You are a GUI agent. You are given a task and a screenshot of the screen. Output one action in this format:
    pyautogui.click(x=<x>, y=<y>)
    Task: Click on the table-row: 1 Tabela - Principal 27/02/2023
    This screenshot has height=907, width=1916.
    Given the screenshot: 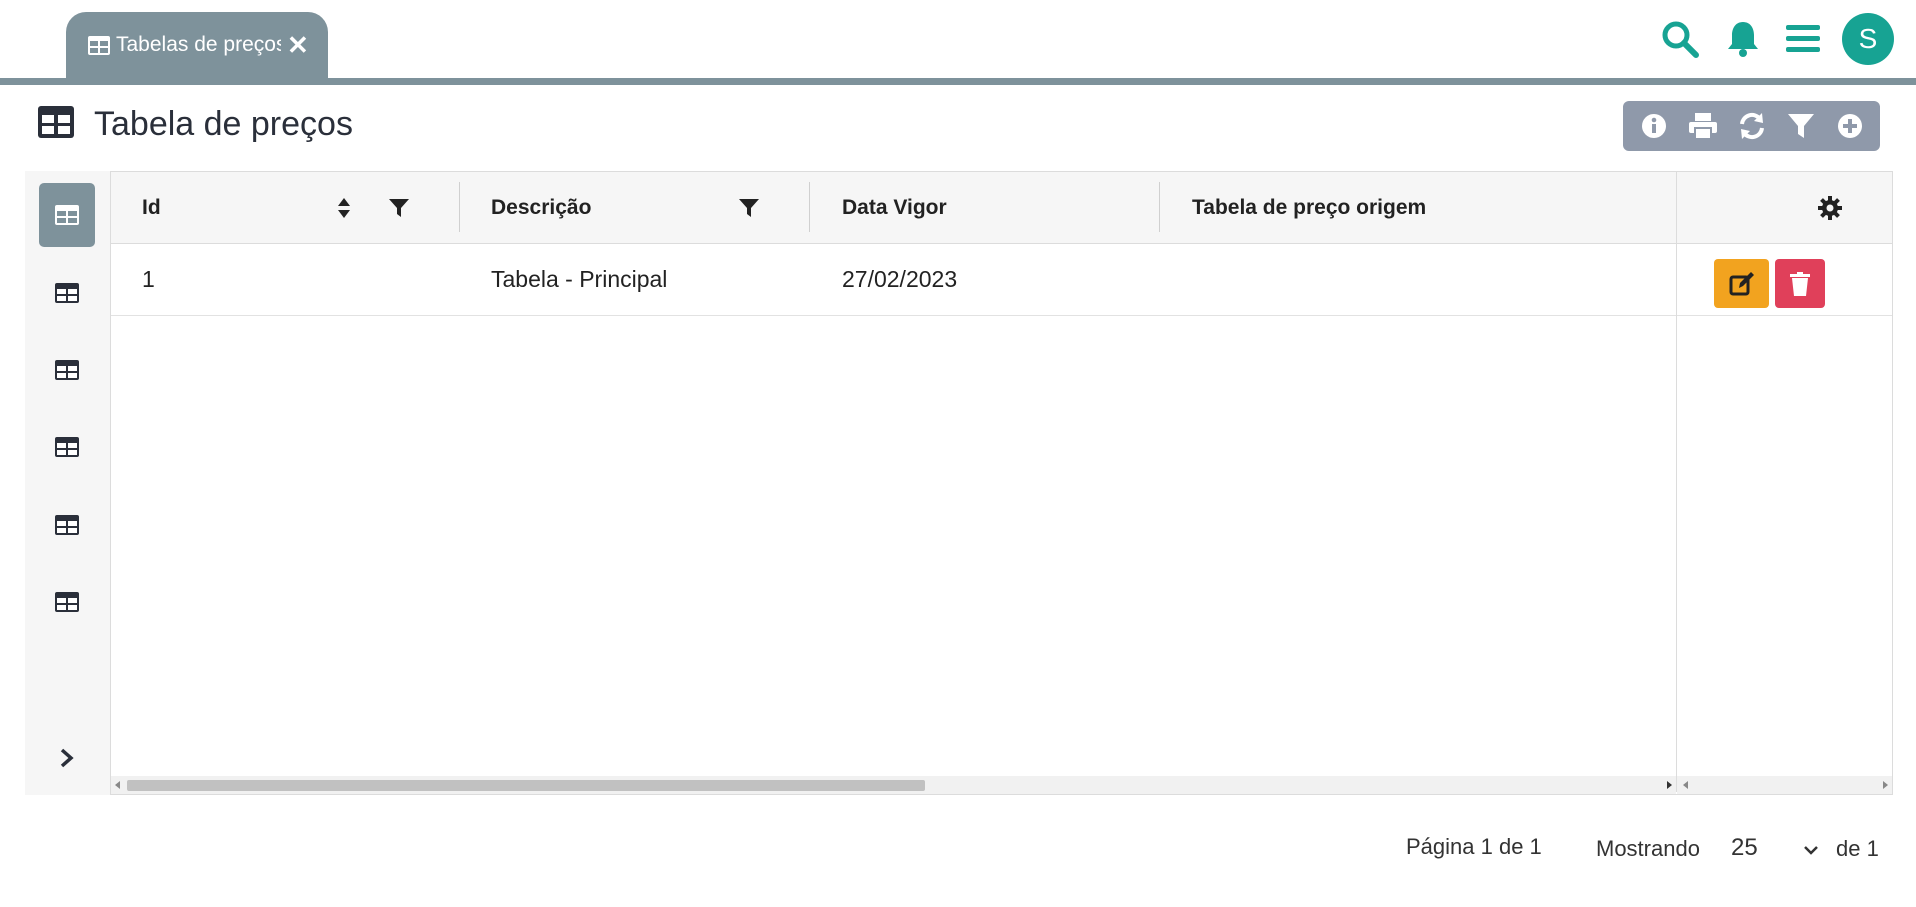 What is the action you would take?
    pyautogui.click(x=1001, y=280)
    